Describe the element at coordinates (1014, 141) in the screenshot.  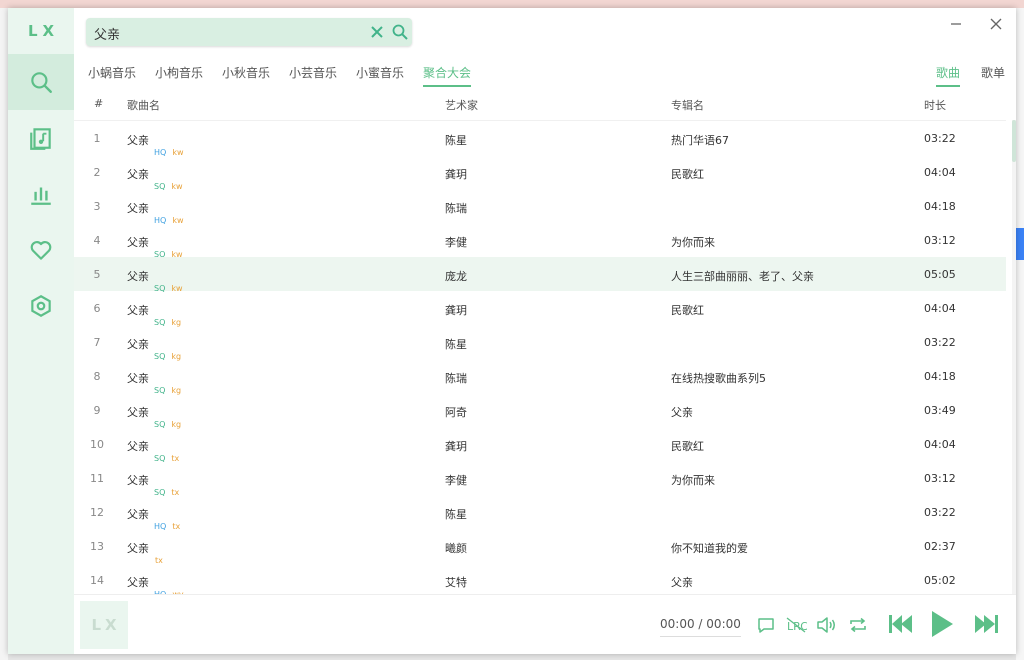
I see `scrollbar-thumb` at that location.